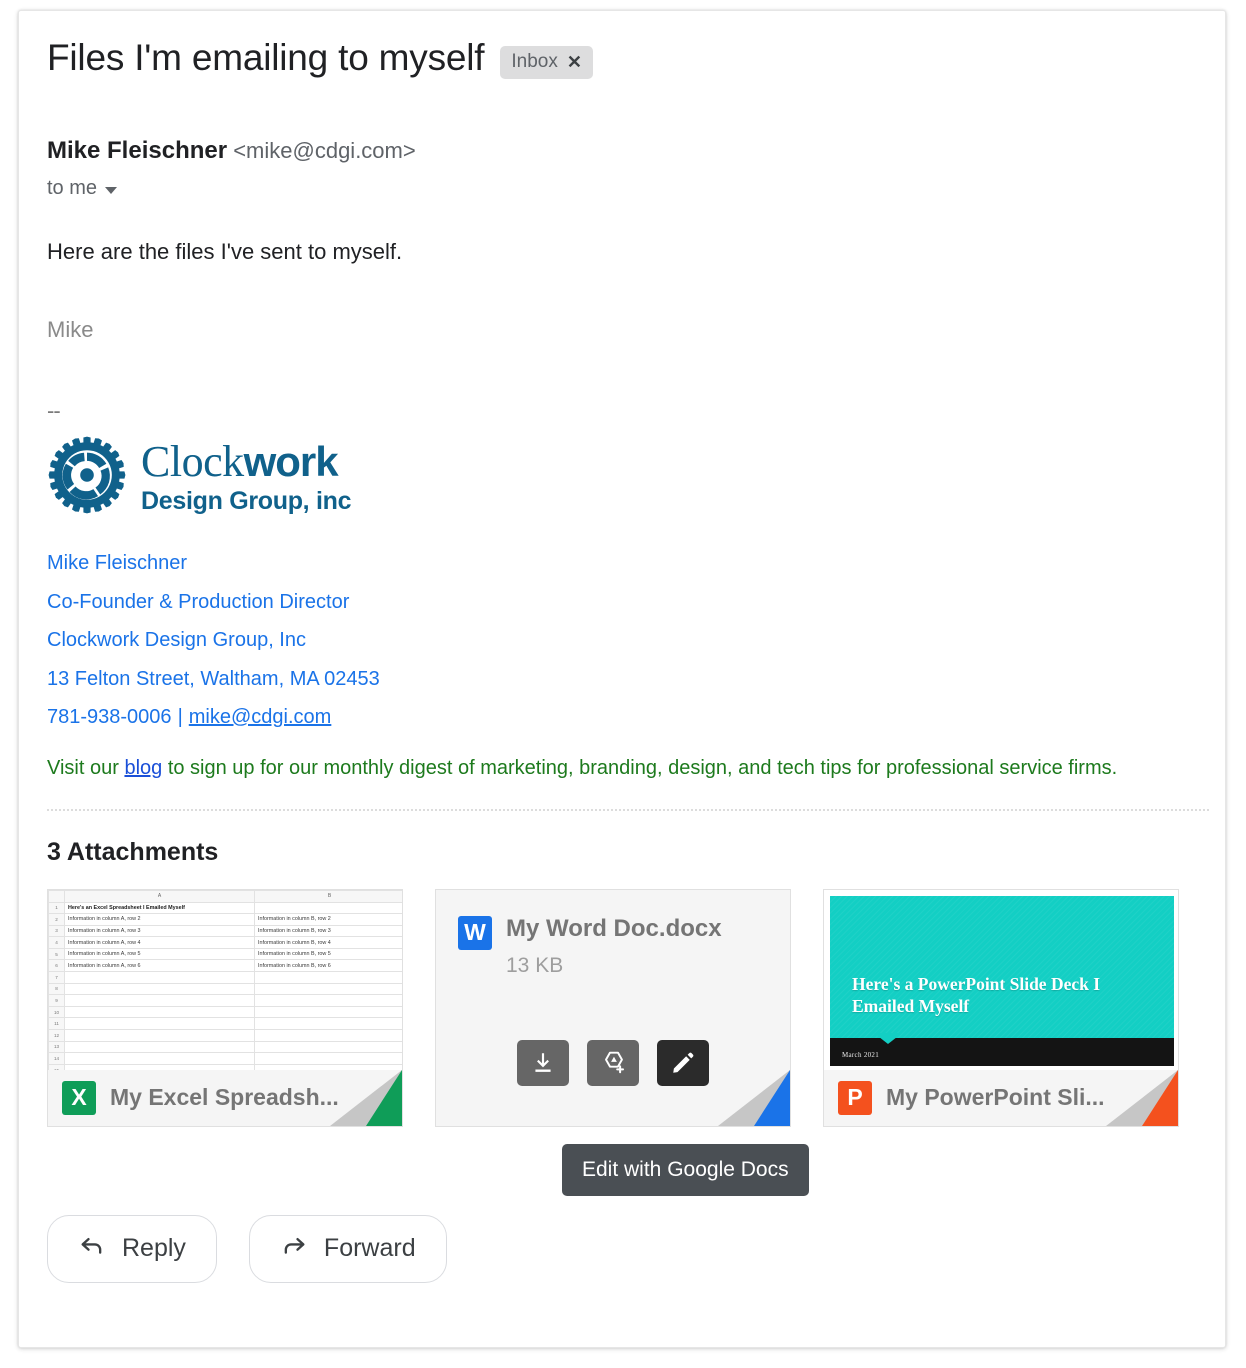 Image resolution: width=1246 pixels, height=1368 pixels. I want to click on signature-line-title: Co-Founder & Production Director, so click(627, 602).